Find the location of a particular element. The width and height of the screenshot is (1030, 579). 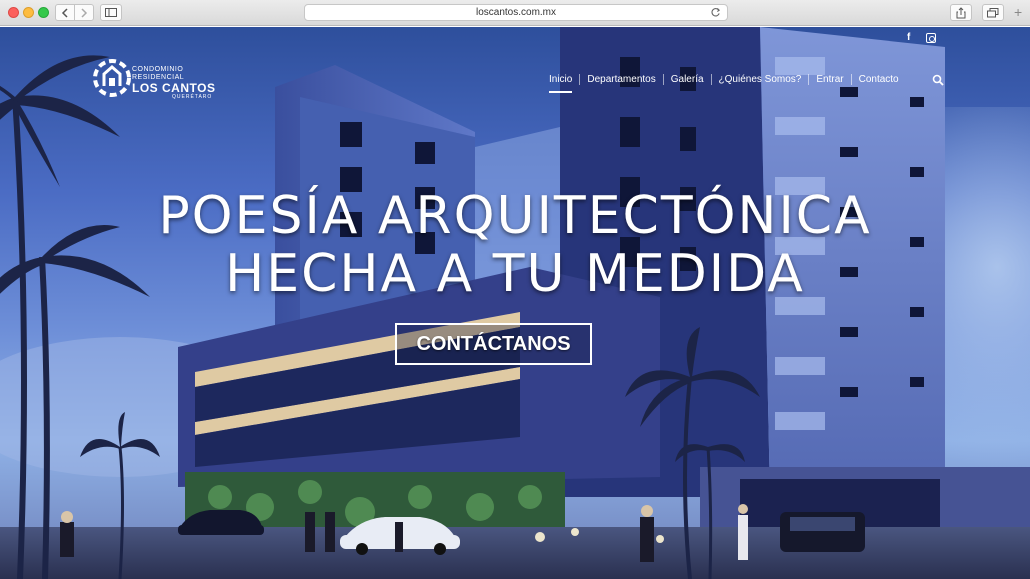

nav-item-entrar: Entrar is located at coordinates (829, 79).